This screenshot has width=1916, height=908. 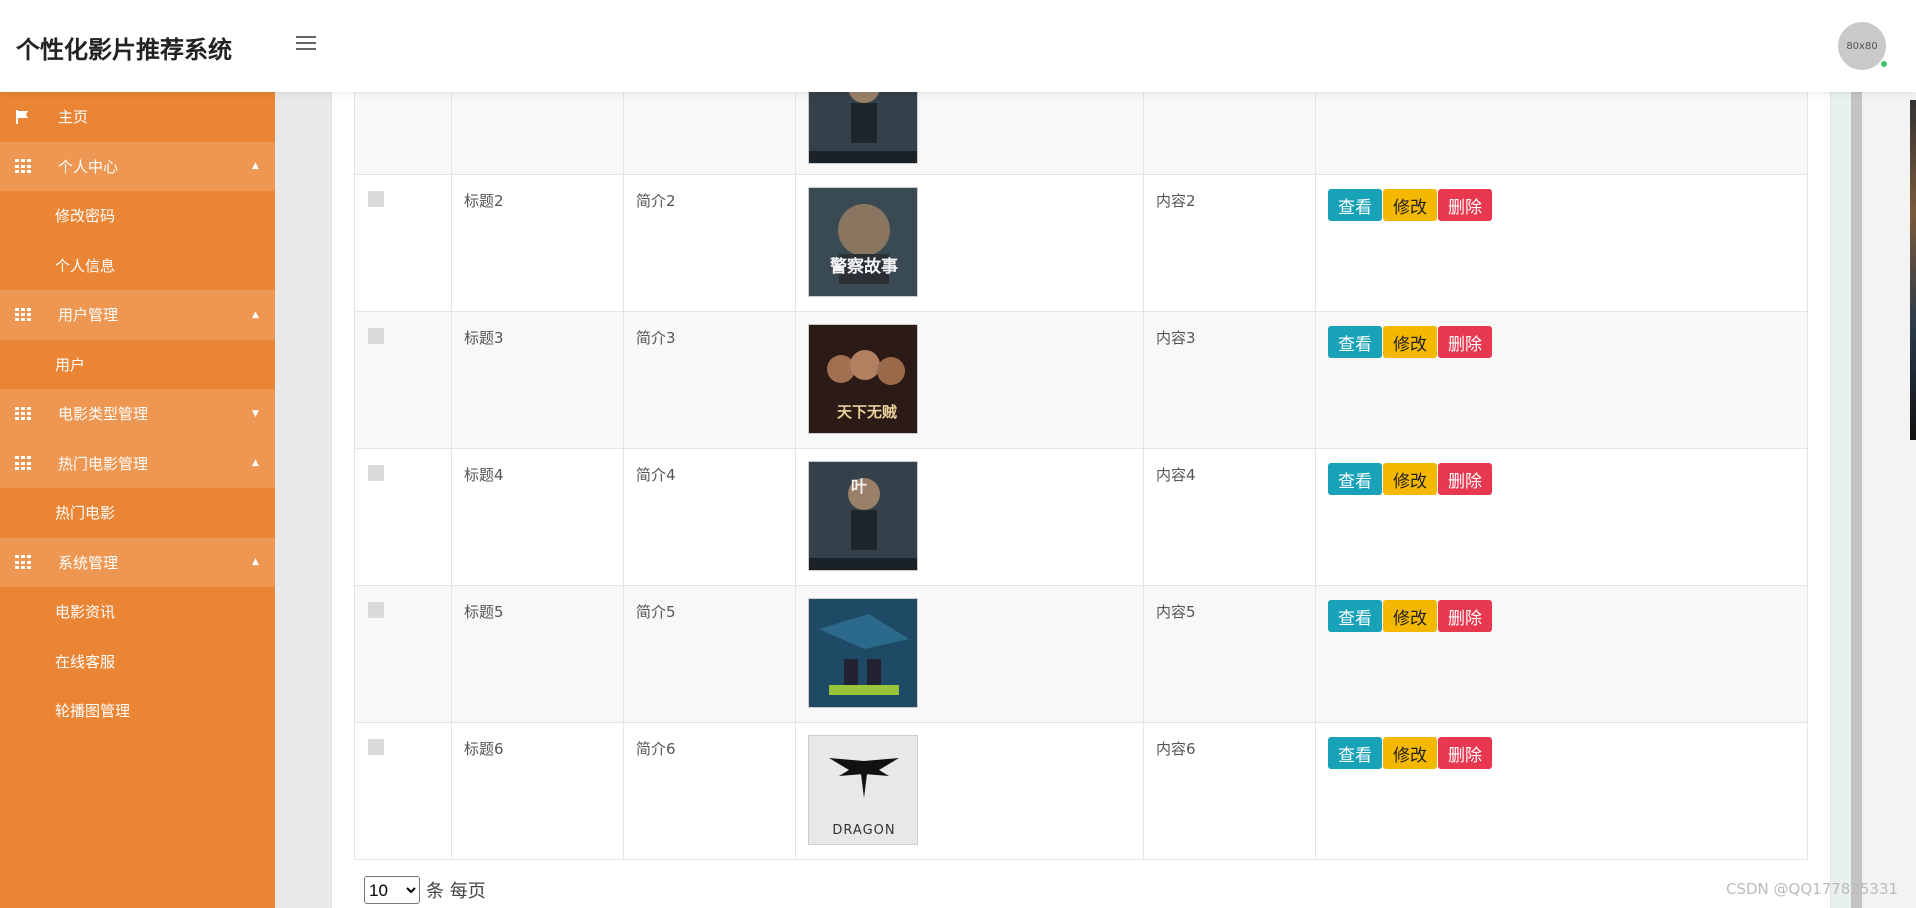 I want to click on movie-poster: 警察故事, so click(x=863, y=242).